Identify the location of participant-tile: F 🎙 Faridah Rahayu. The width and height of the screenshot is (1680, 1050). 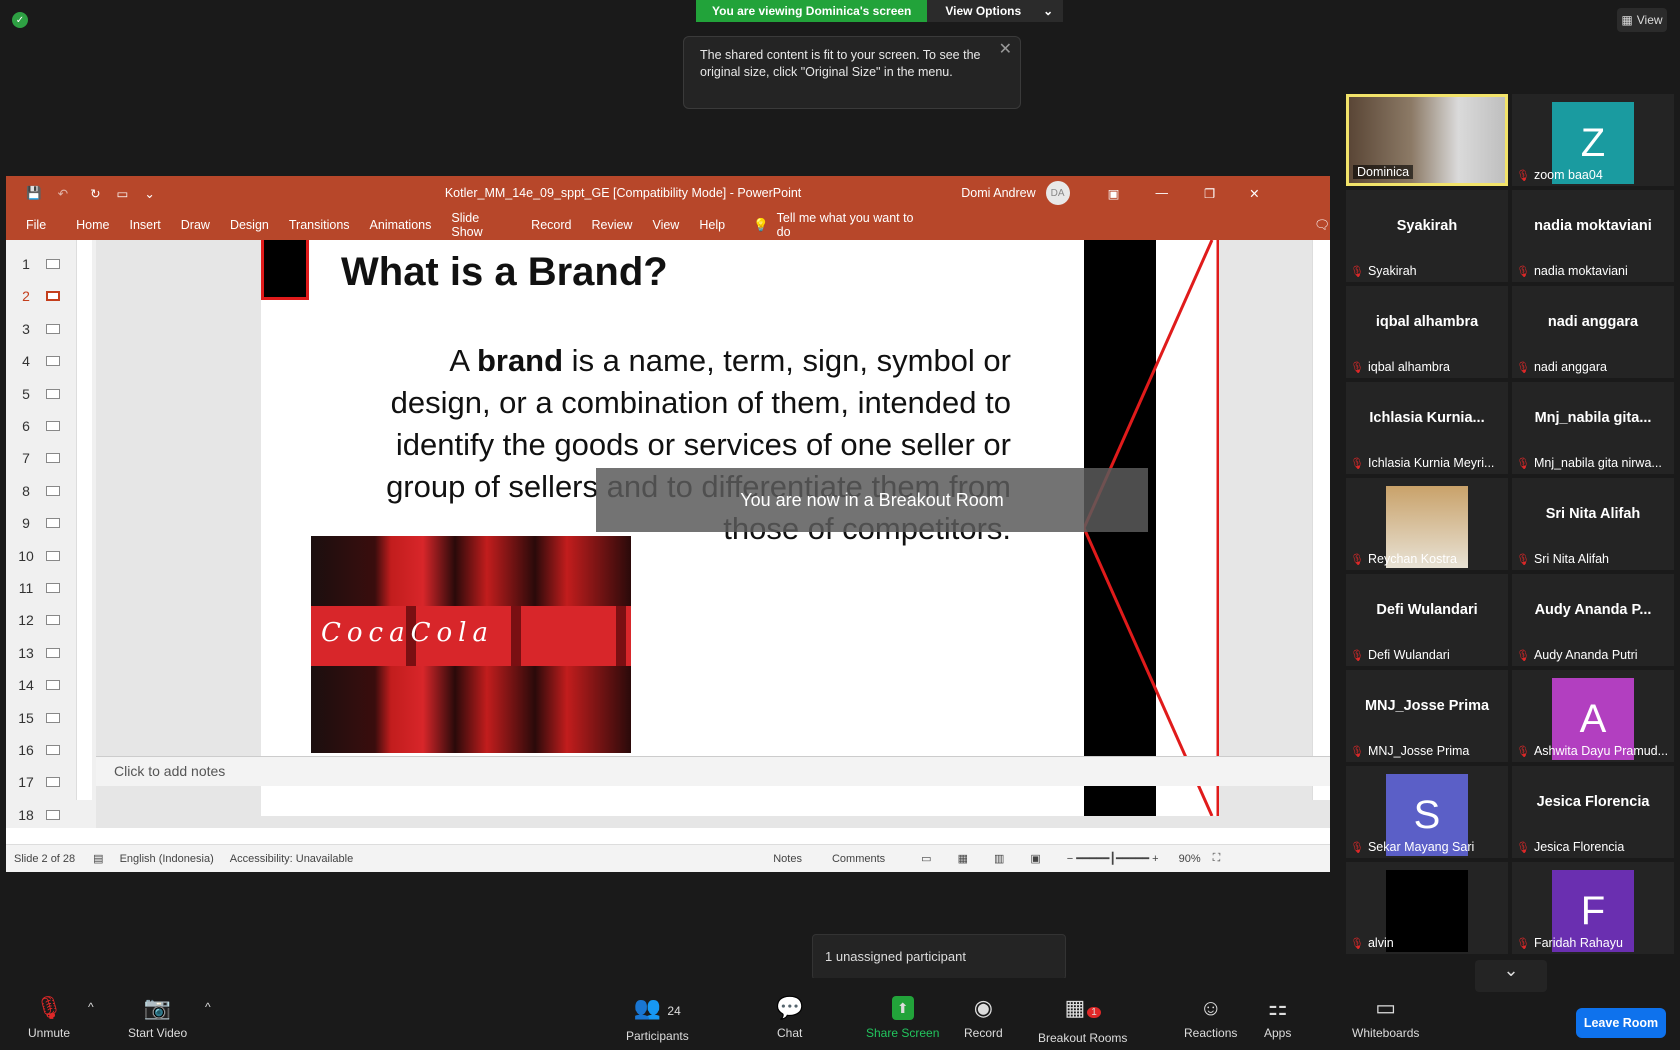
(1593, 908).